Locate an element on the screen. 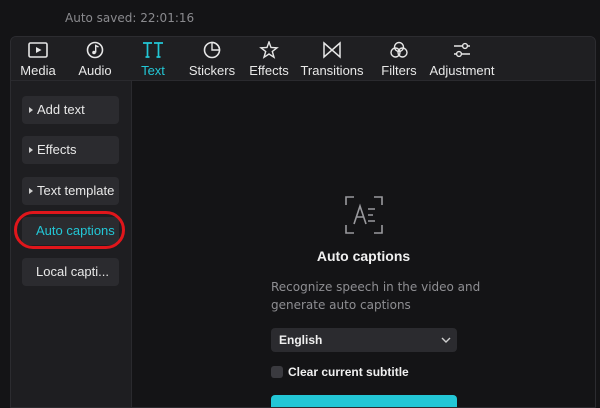  tab-audio: Audio is located at coordinates (95, 58).